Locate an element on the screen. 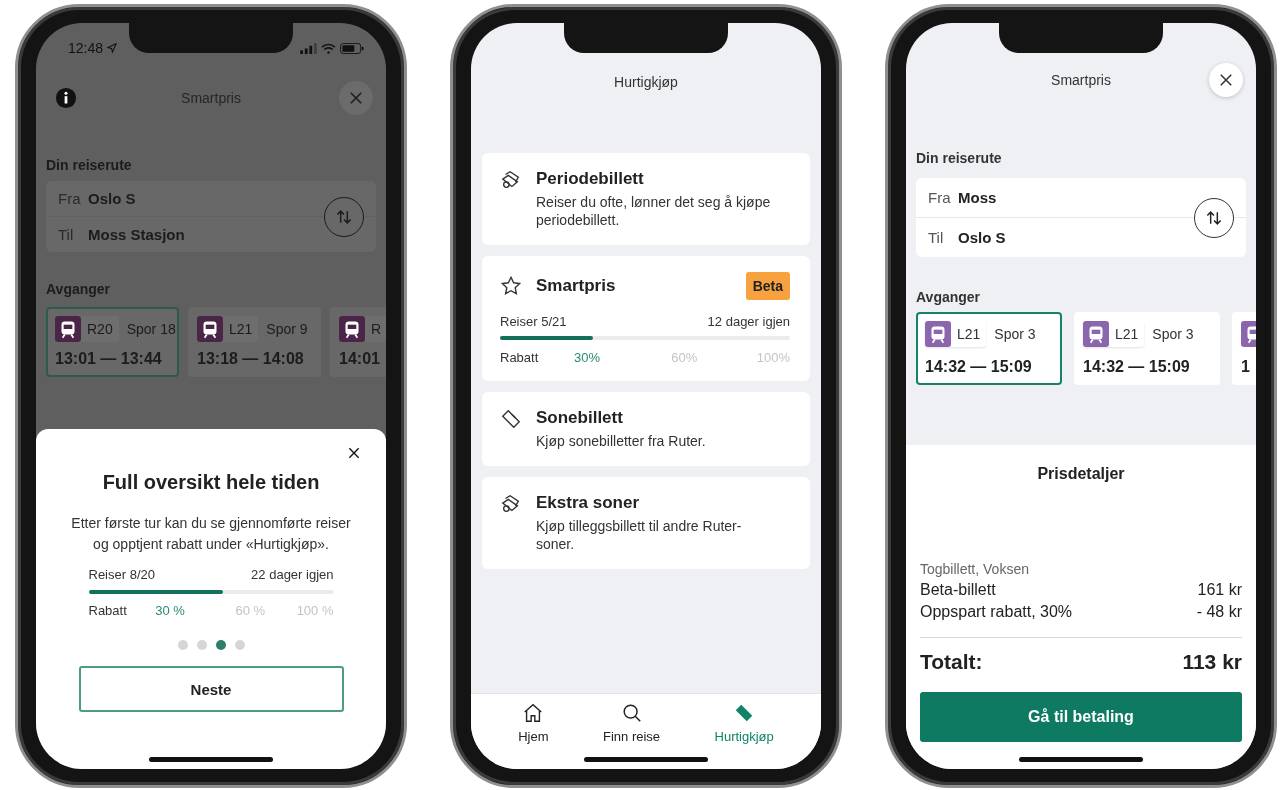  total-label: Totalt: is located at coordinates (951, 662).